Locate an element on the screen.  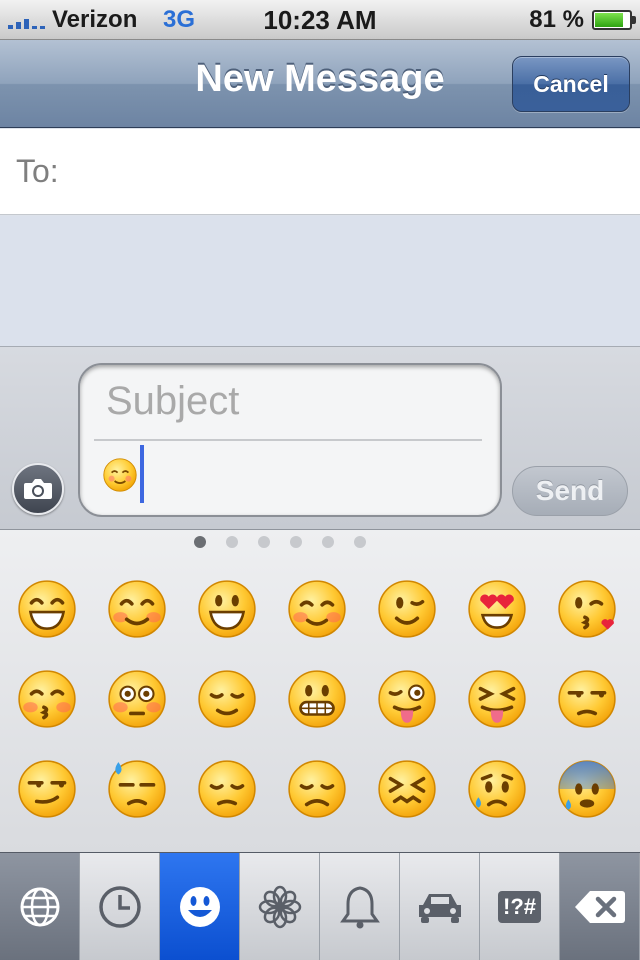
pensive-face-icon is located at coordinates (227, 789).